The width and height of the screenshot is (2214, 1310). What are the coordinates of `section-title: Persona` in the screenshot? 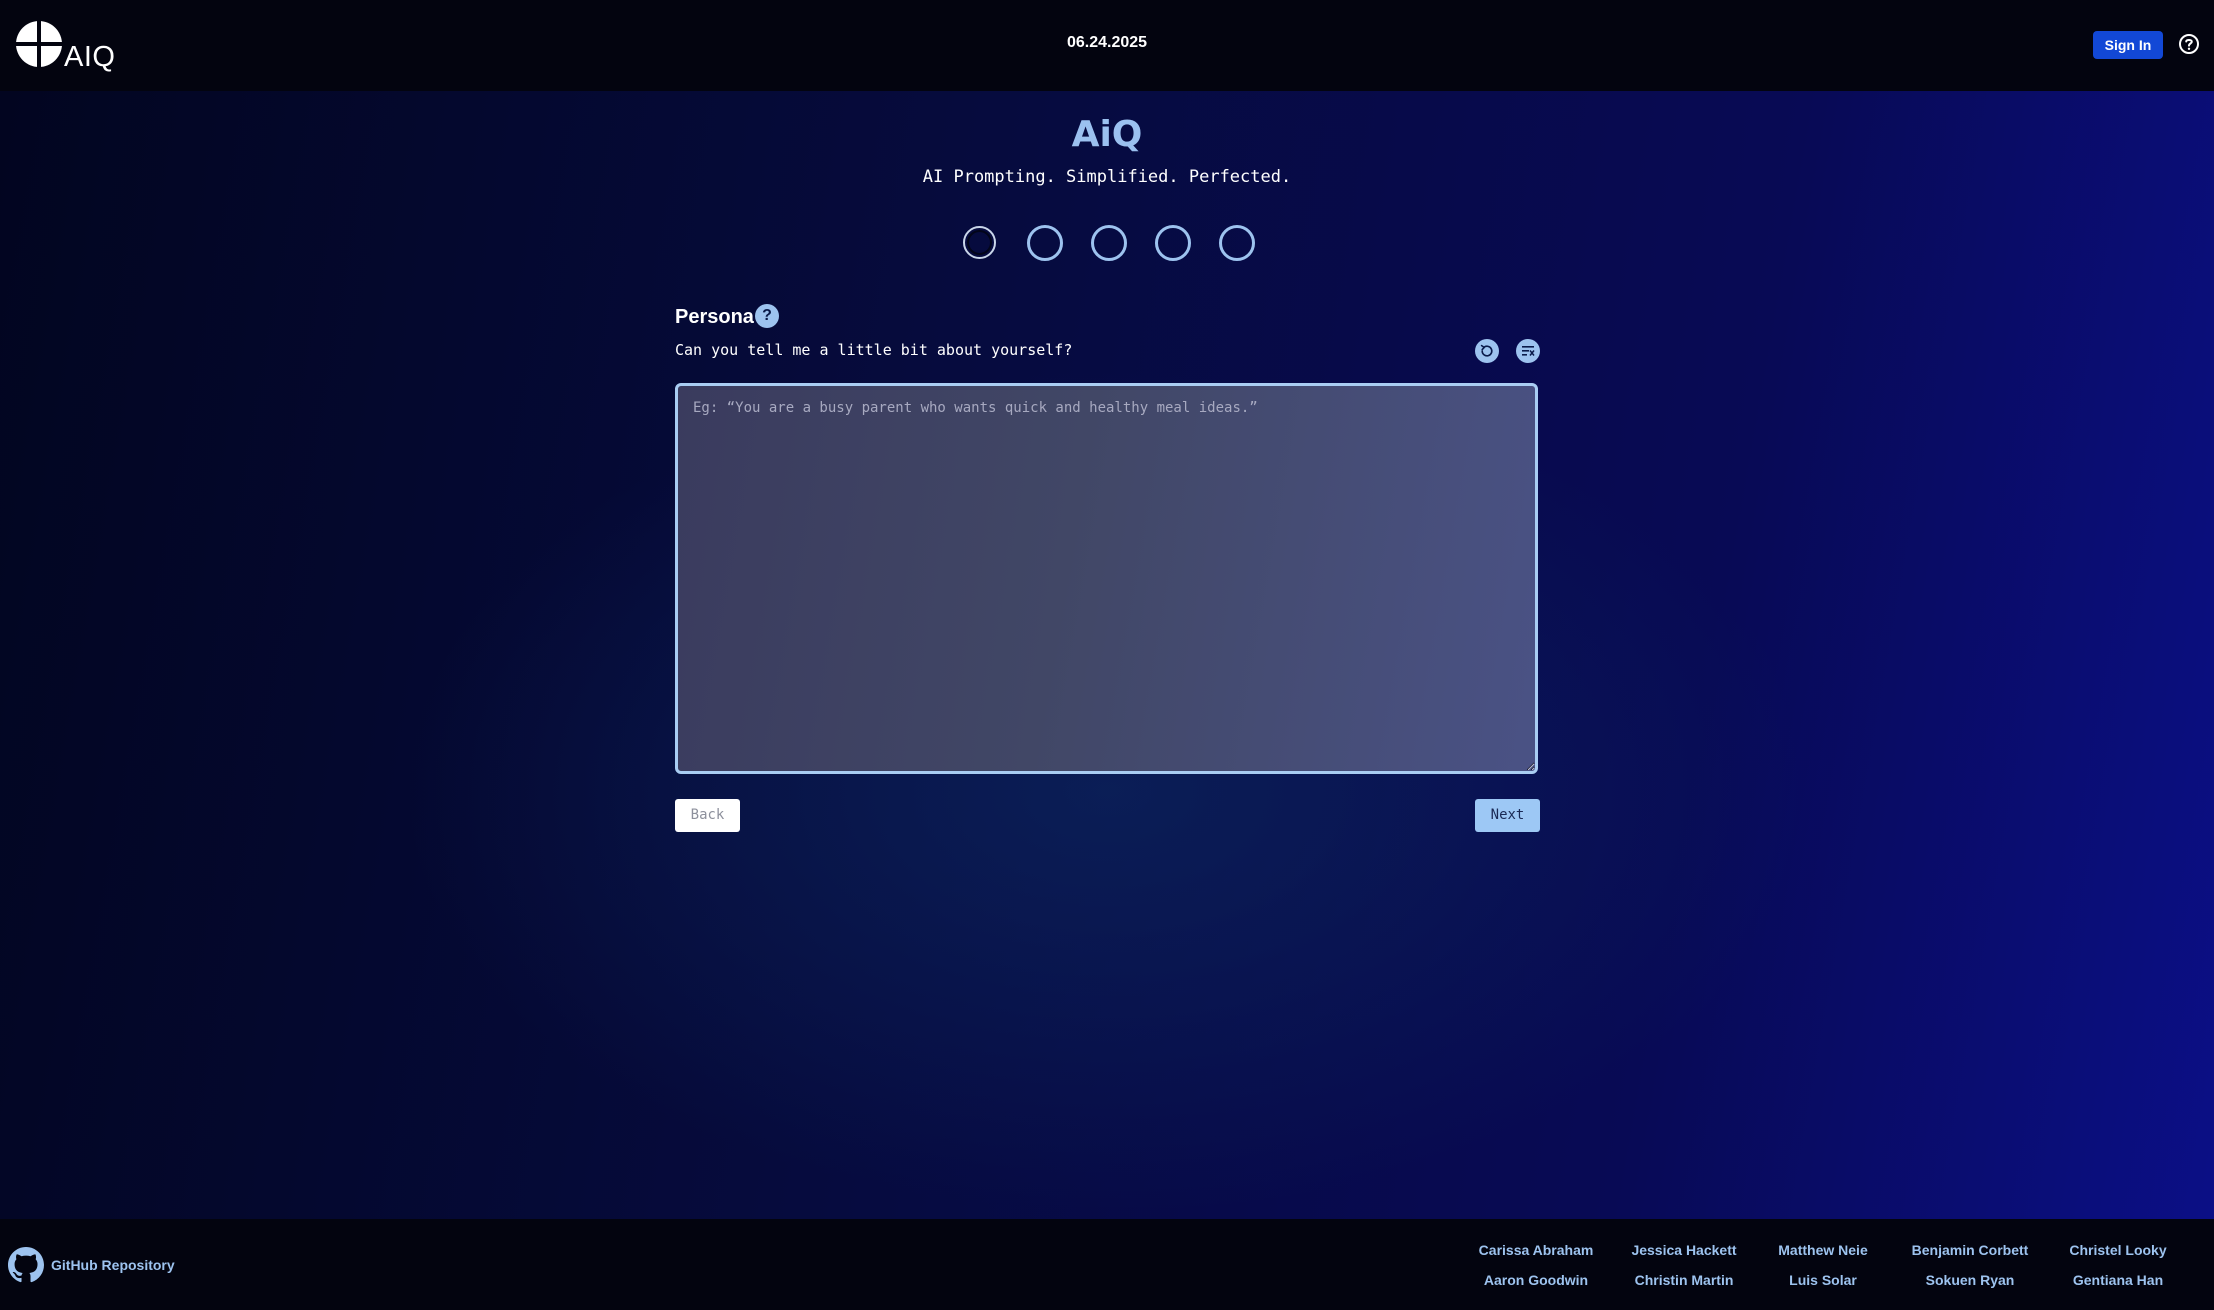 It's located at (714, 317).